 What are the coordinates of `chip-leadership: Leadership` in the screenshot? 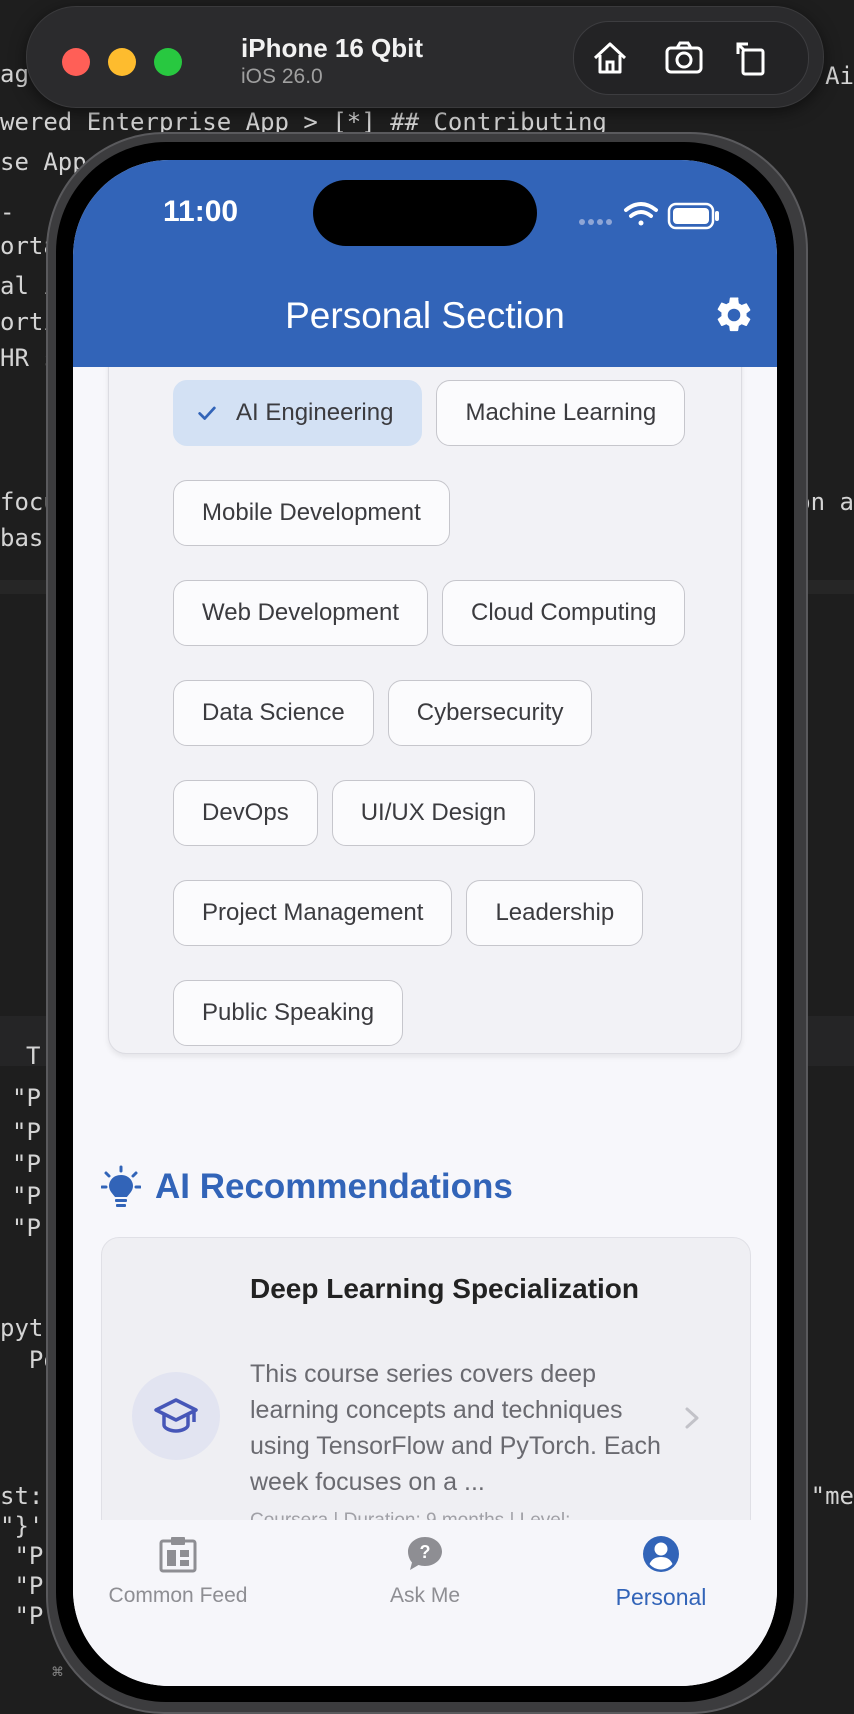 It's located at (555, 913).